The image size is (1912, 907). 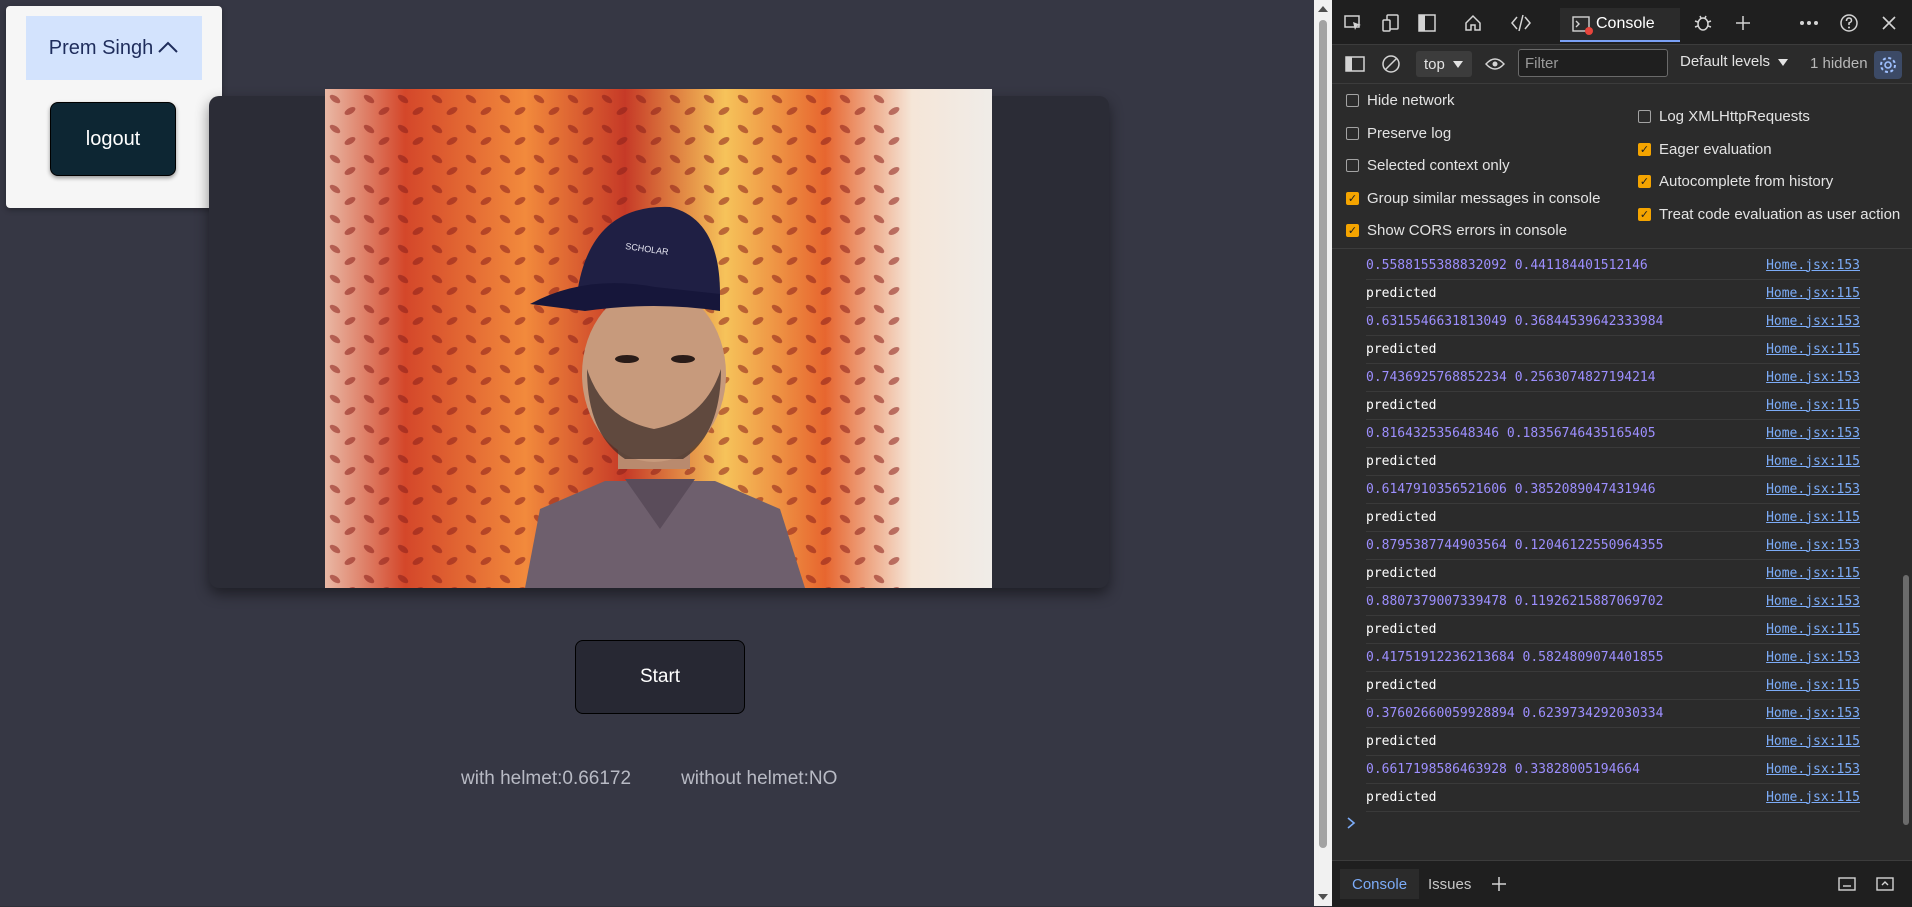 I want to click on checkbox-preserve-log, so click(x=1352, y=133).